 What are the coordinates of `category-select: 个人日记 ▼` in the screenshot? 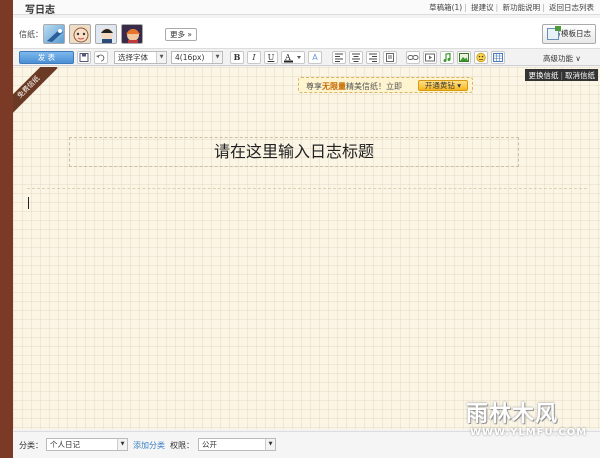 It's located at (87, 444).